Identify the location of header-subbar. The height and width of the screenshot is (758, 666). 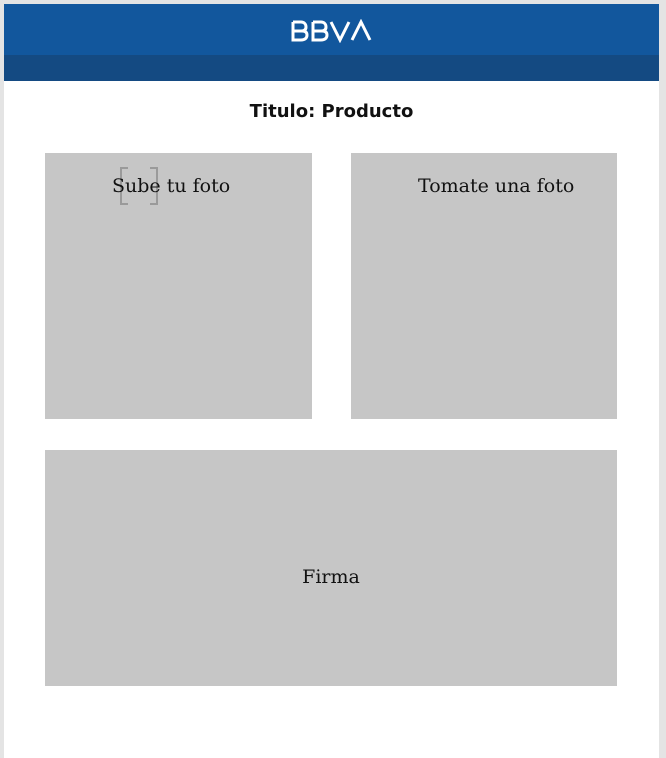
(331, 68).